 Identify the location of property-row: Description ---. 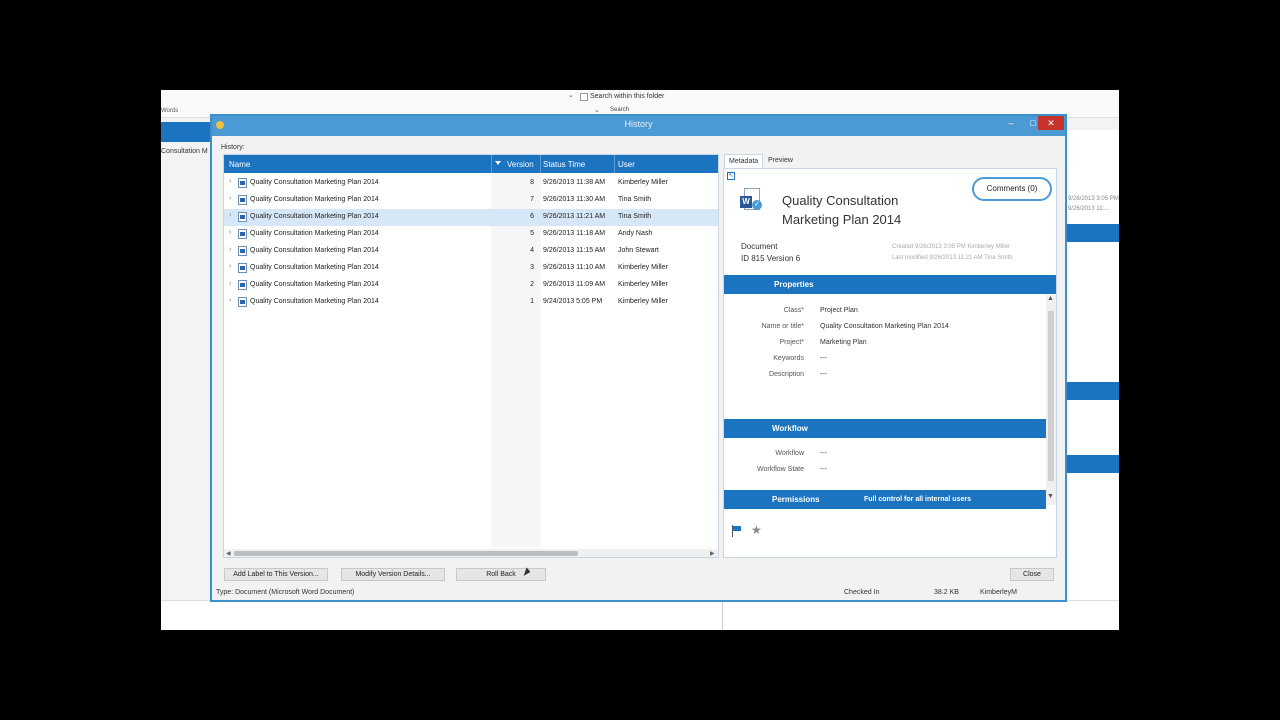
(884, 378).